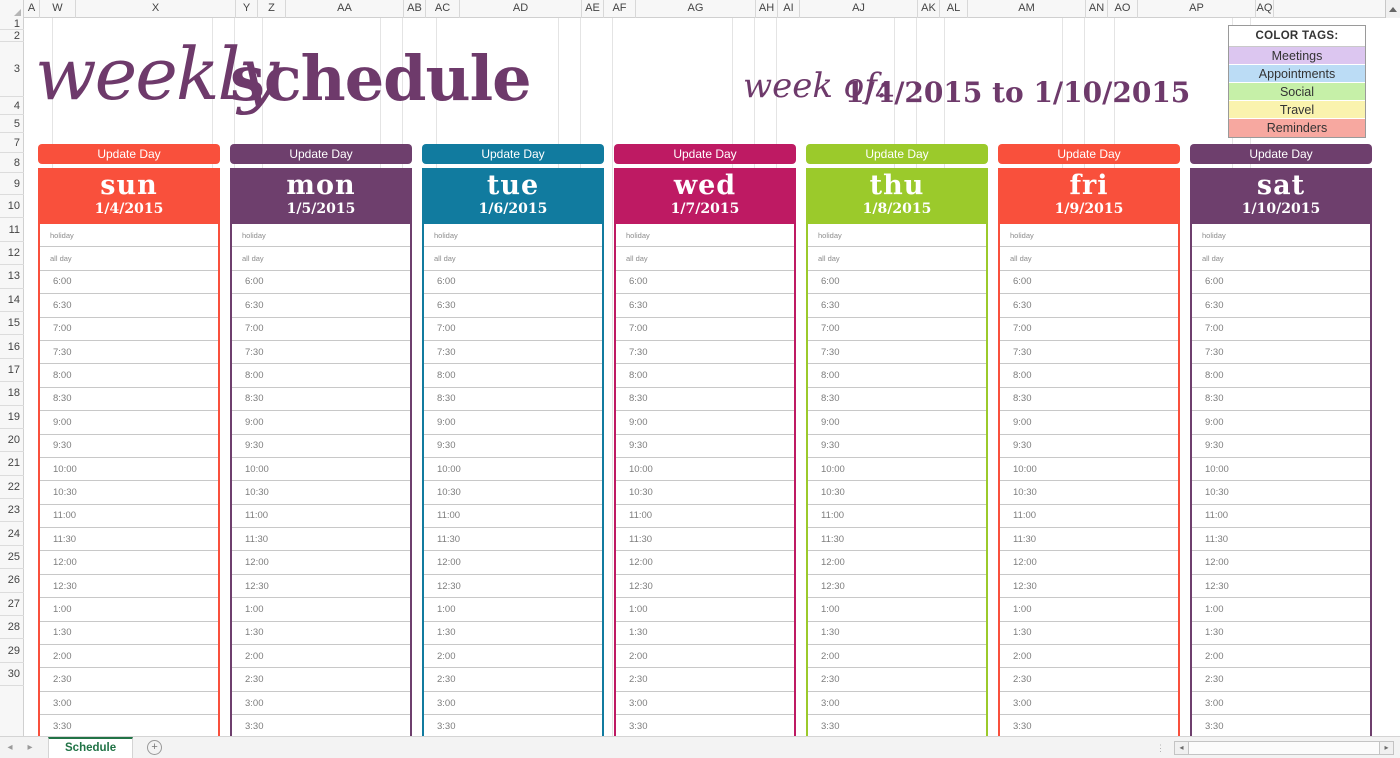 The height and width of the screenshot is (758, 1400). Describe the element at coordinates (321, 259) in the screenshot. I see `slot-all-day-mon: all day` at that location.